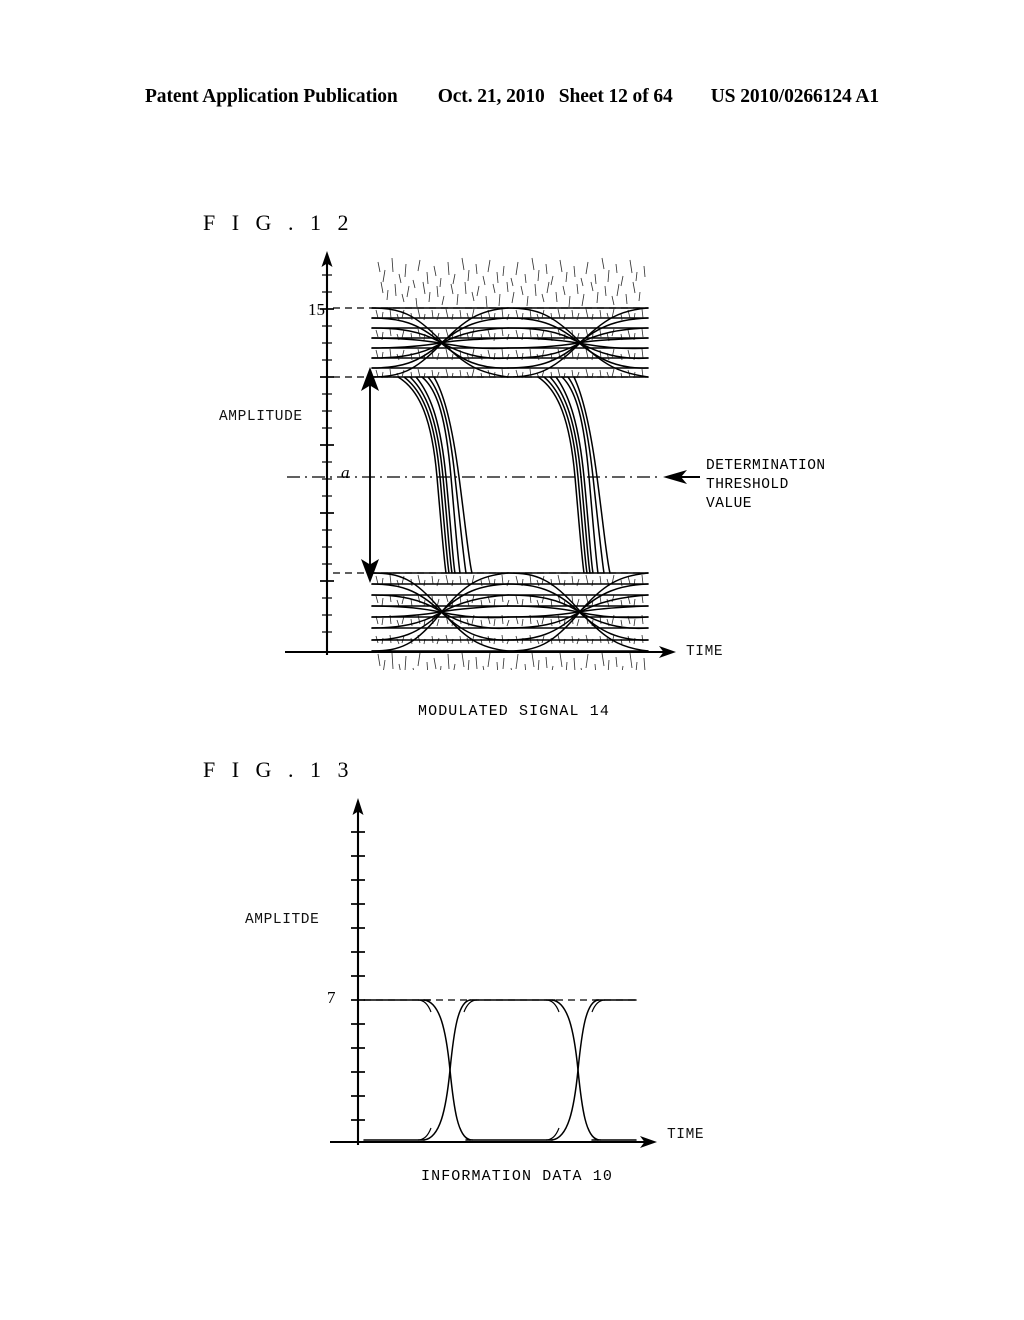 The width and height of the screenshot is (1024, 1320). What do you see at coordinates (327, 453) in the screenshot?
I see `fig12-y-axis` at bounding box center [327, 453].